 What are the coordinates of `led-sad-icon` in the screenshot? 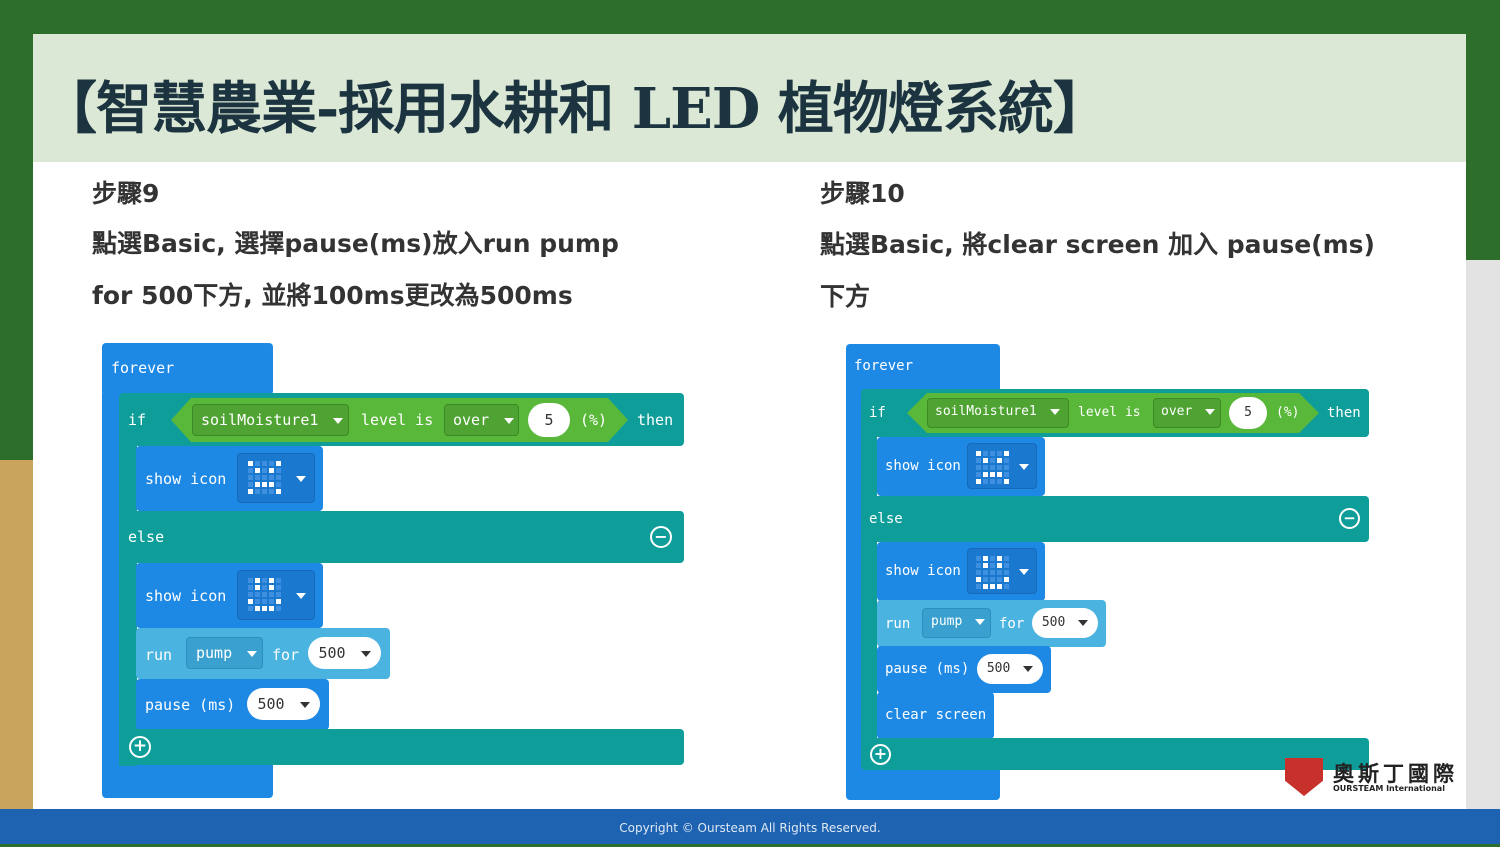 It's located at (992, 467).